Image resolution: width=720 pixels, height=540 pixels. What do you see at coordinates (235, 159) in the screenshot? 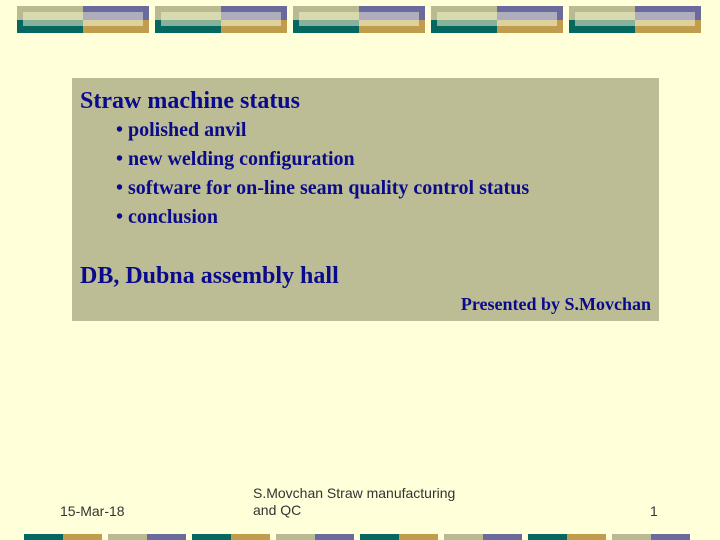
I see `bullet-item: • new welding configuration` at bounding box center [235, 159].